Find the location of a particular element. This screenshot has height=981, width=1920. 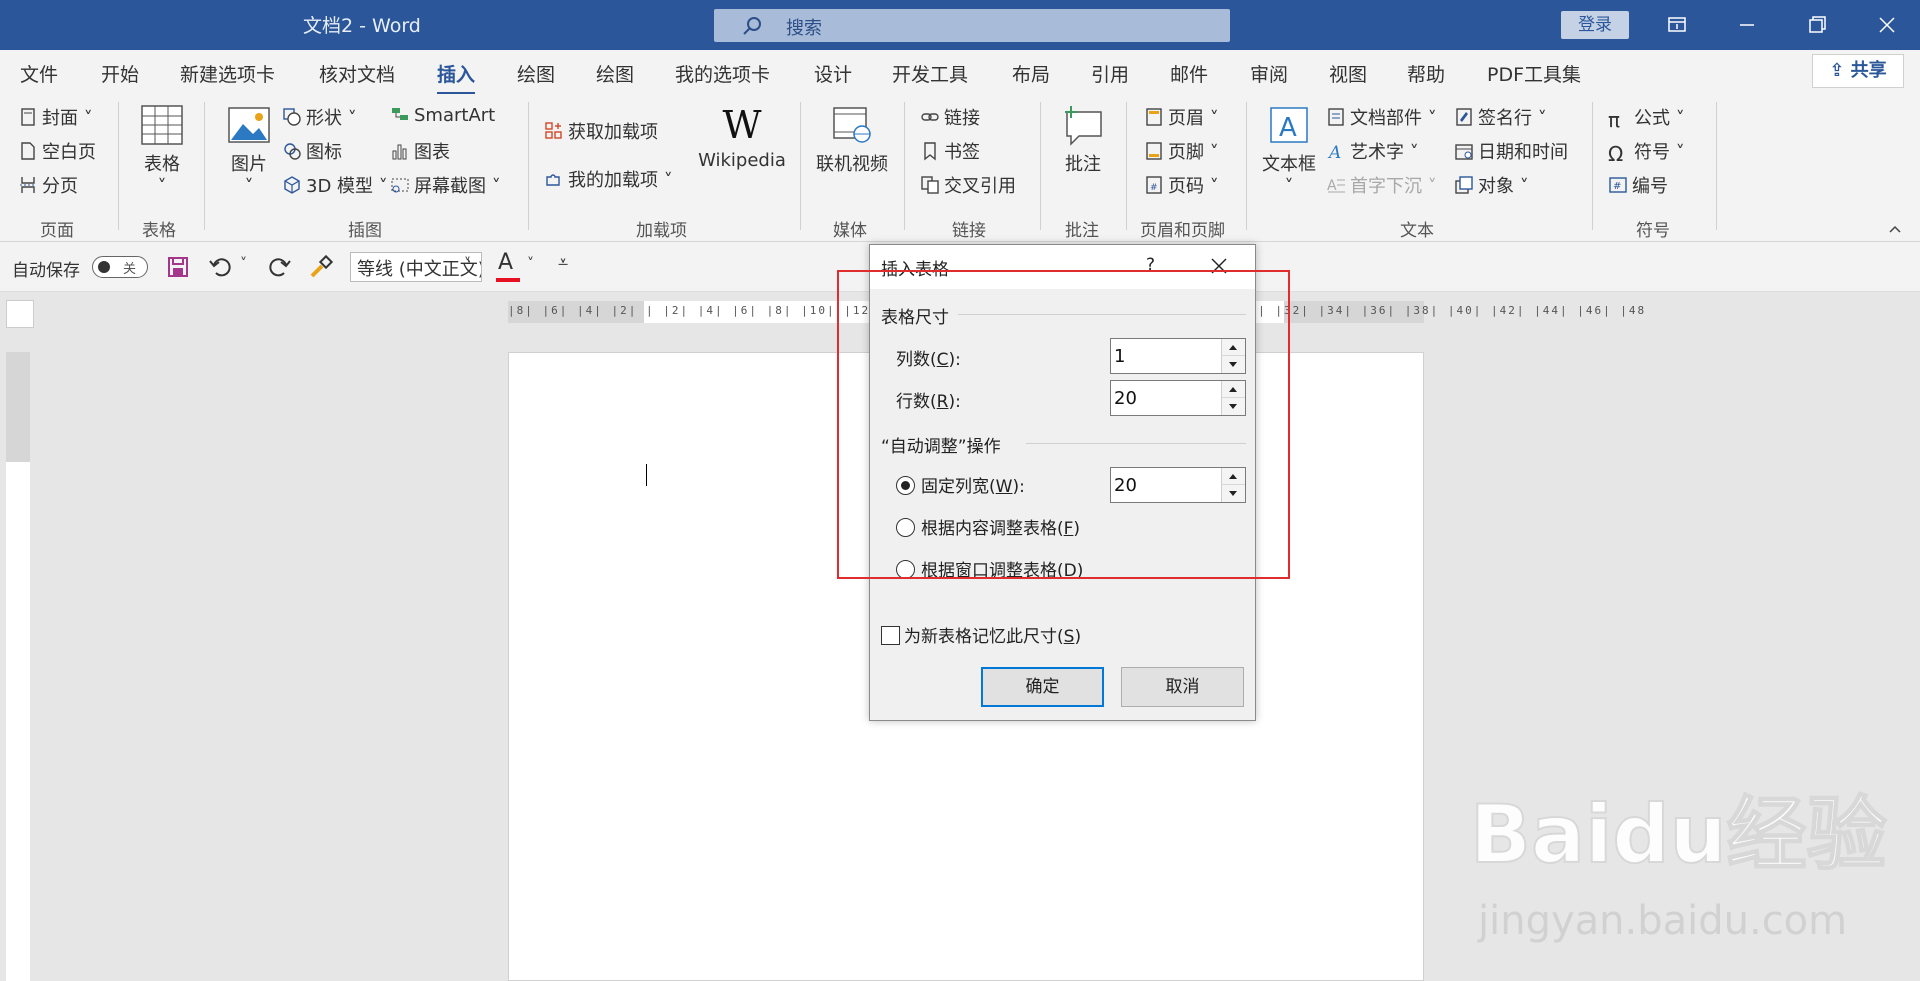

save-icon is located at coordinates (178, 267).